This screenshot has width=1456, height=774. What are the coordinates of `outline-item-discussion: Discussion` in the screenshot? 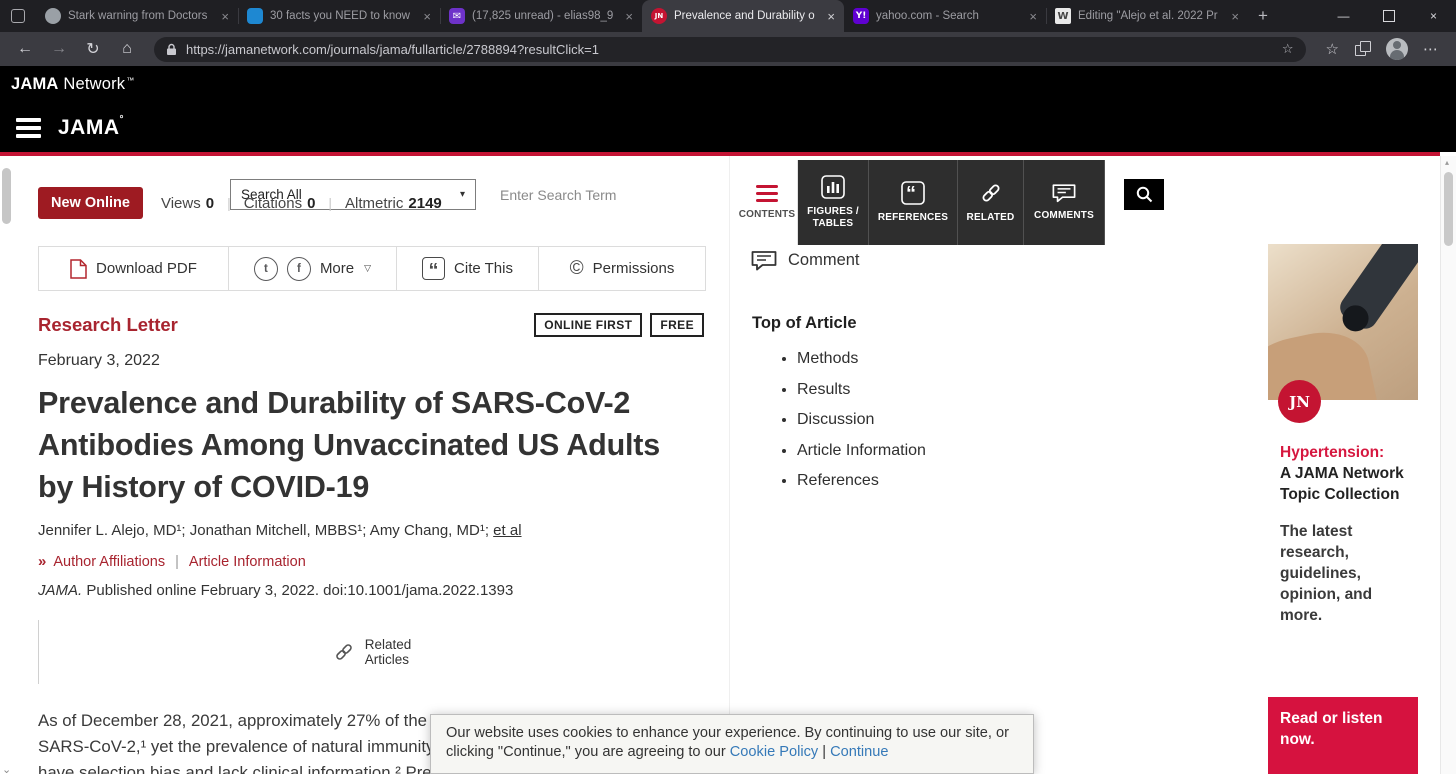 It's located at (861, 420).